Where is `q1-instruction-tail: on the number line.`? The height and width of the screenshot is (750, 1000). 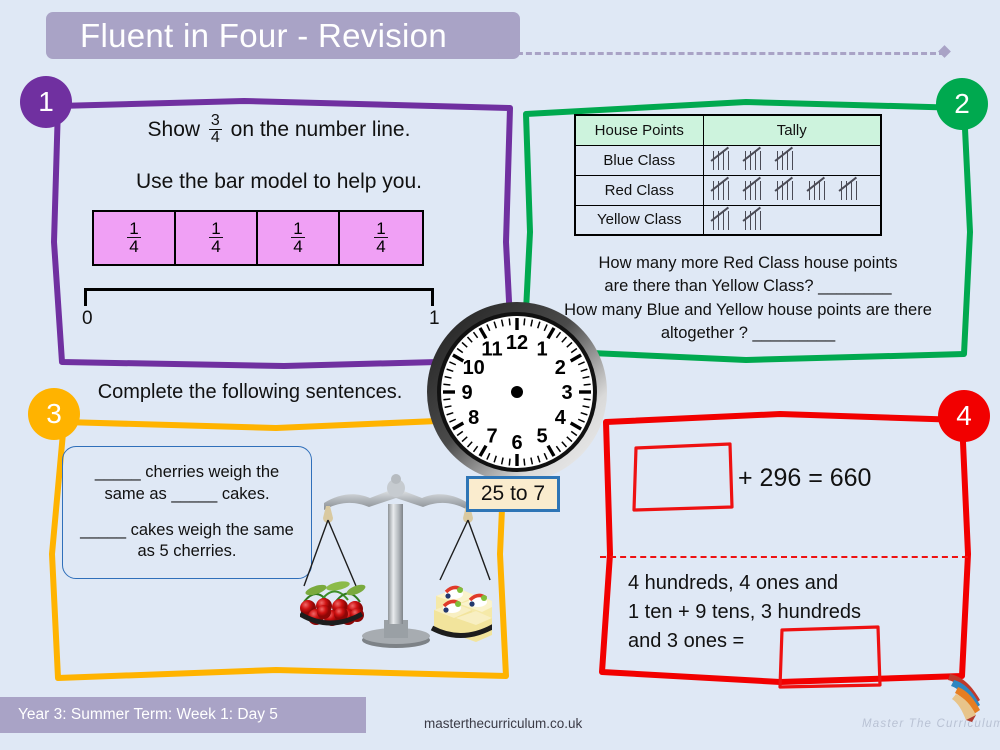 q1-instruction-tail: on the number line. is located at coordinates (320, 130).